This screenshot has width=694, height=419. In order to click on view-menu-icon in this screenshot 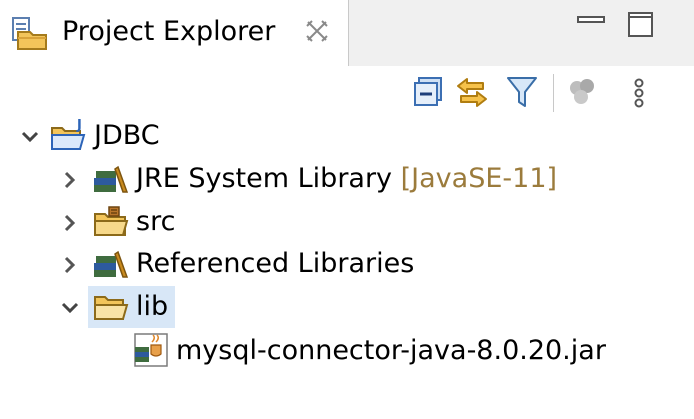, I will do `click(639, 92)`.